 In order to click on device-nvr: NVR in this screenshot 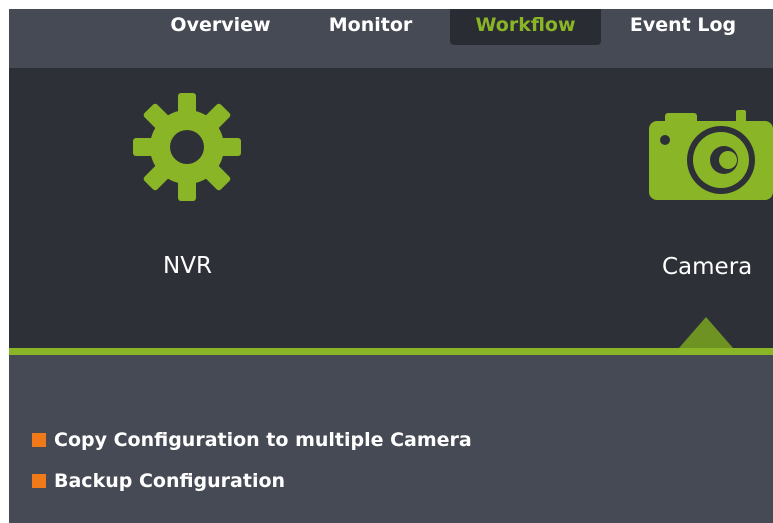, I will do `click(189, 185)`.